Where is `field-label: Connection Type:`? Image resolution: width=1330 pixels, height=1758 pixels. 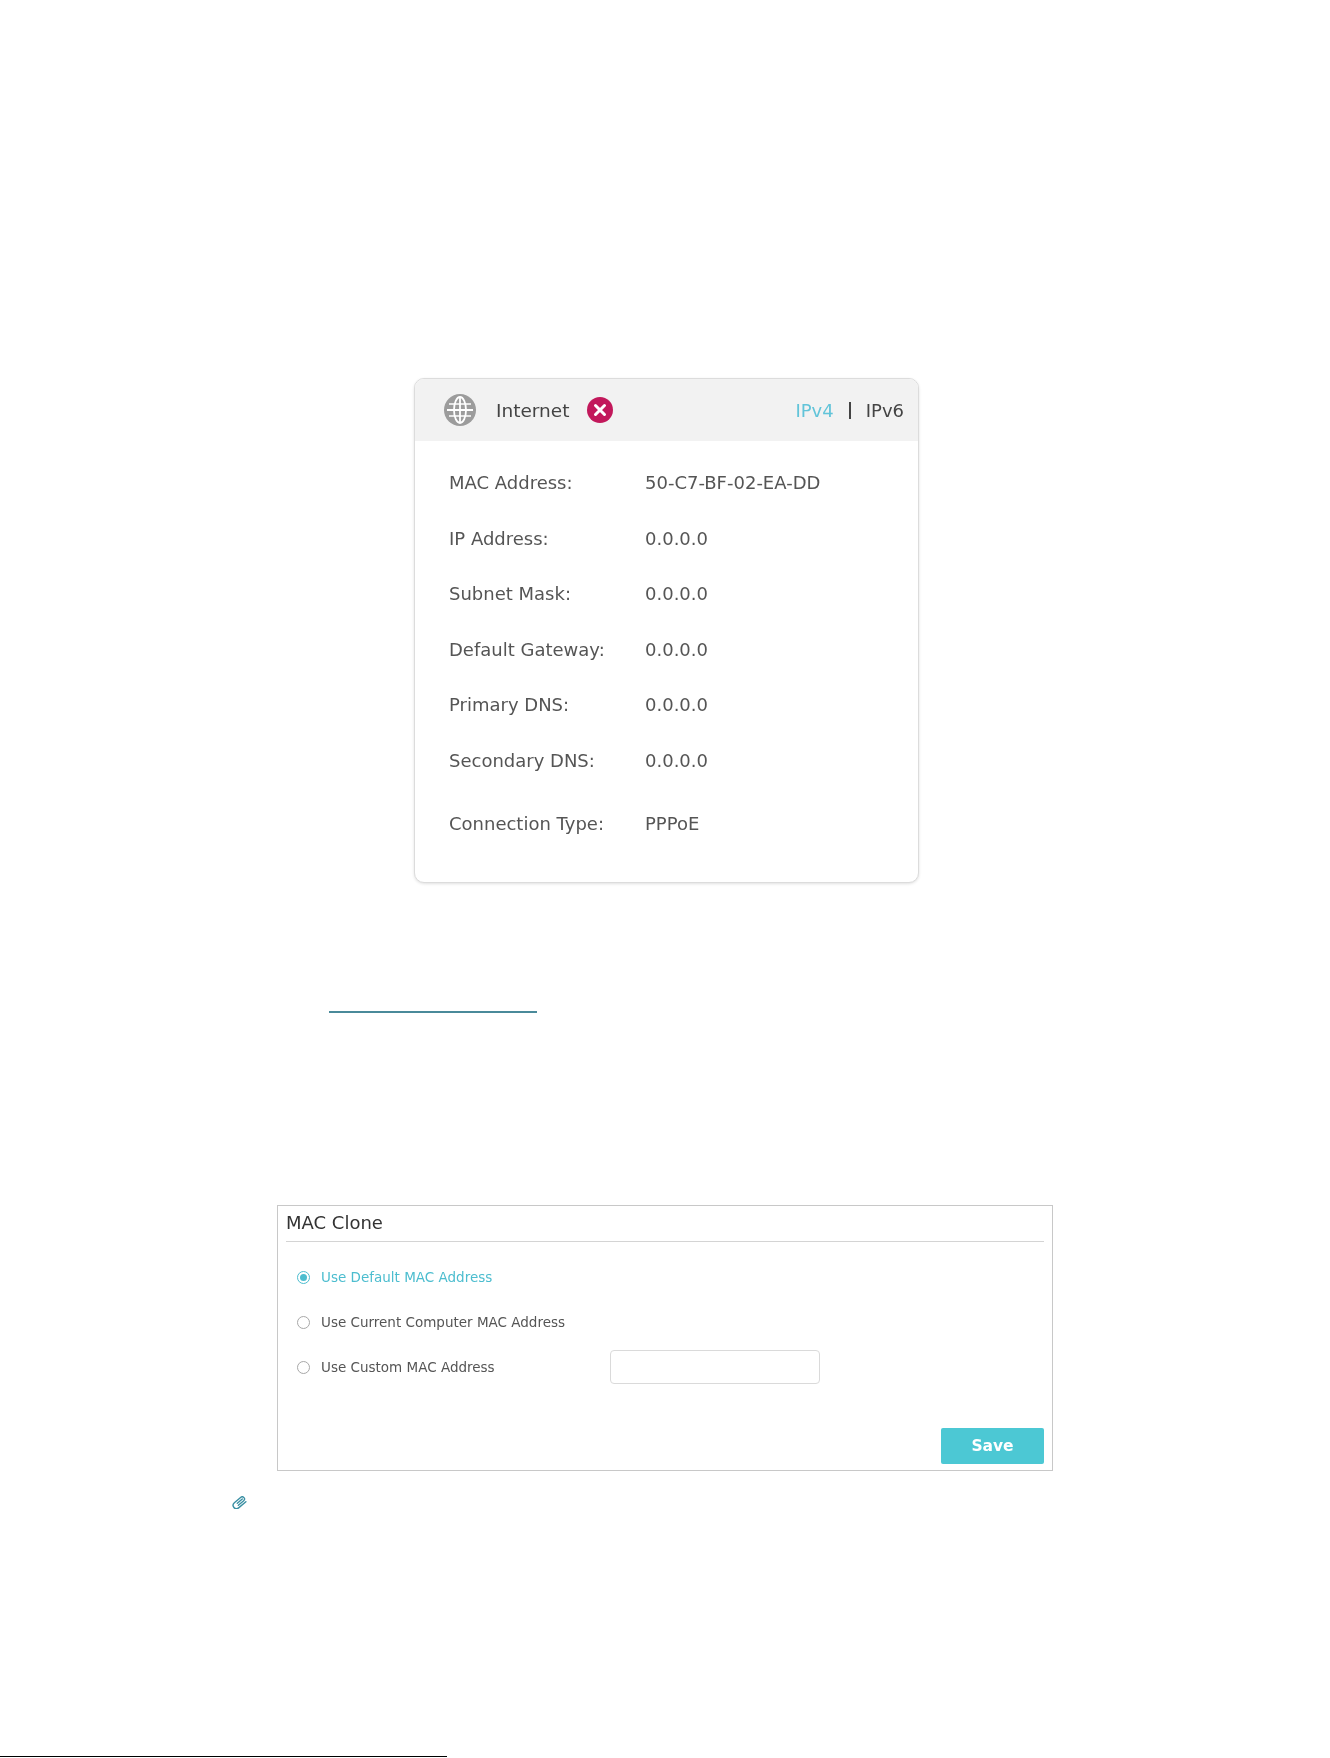 field-label: Connection Type: is located at coordinates (527, 824).